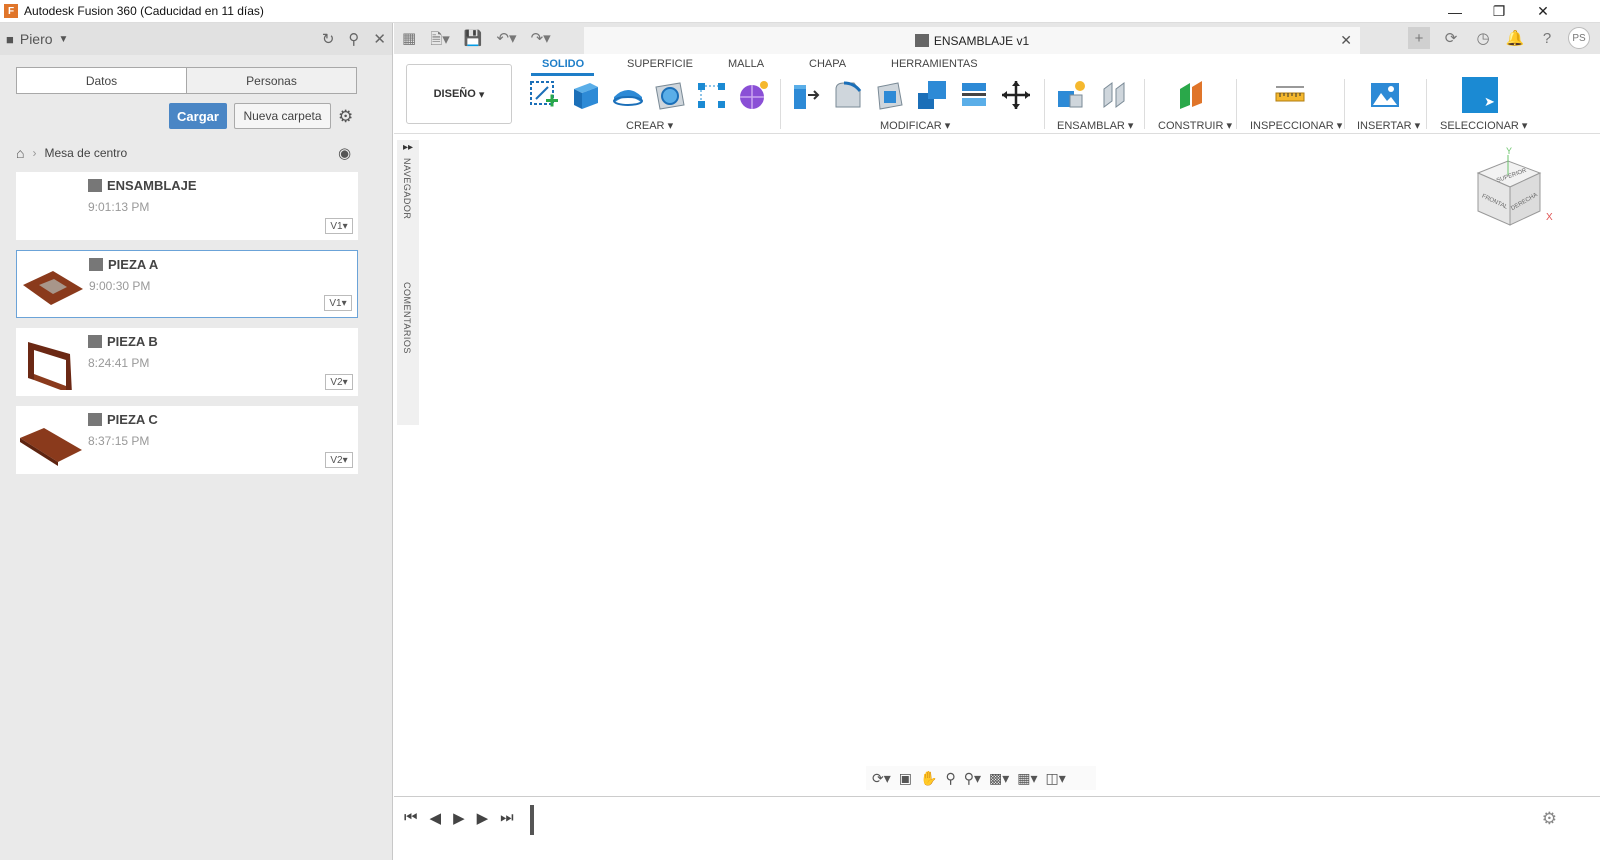 This screenshot has height=860, width=1600. I want to click on expand-icon: ▸▸, so click(408, 147).